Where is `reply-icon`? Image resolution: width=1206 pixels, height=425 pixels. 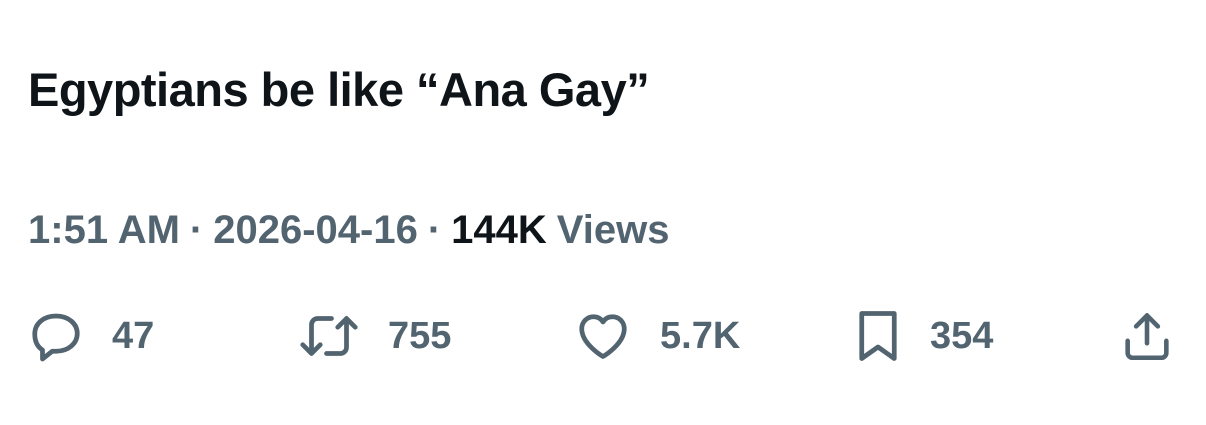
reply-icon is located at coordinates (56, 336).